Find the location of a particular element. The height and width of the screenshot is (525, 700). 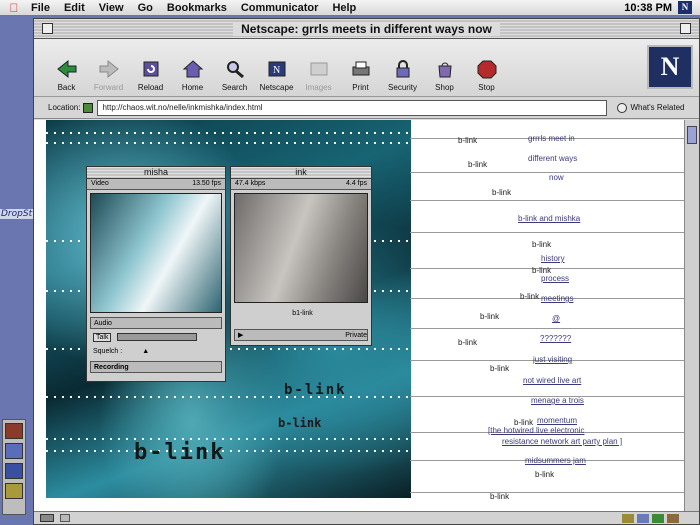

whats-related-icon is located at coordinates (622, 107).